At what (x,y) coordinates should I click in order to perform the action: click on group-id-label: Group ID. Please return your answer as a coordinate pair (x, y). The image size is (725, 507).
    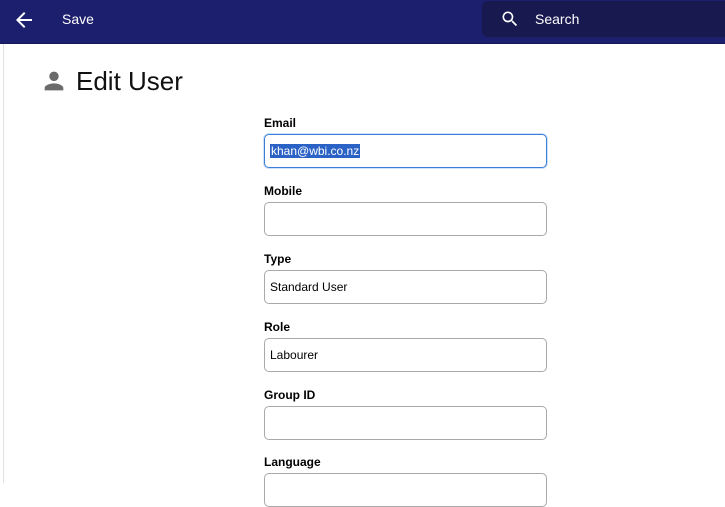
    Looking at the image, I should click on (290, 395).